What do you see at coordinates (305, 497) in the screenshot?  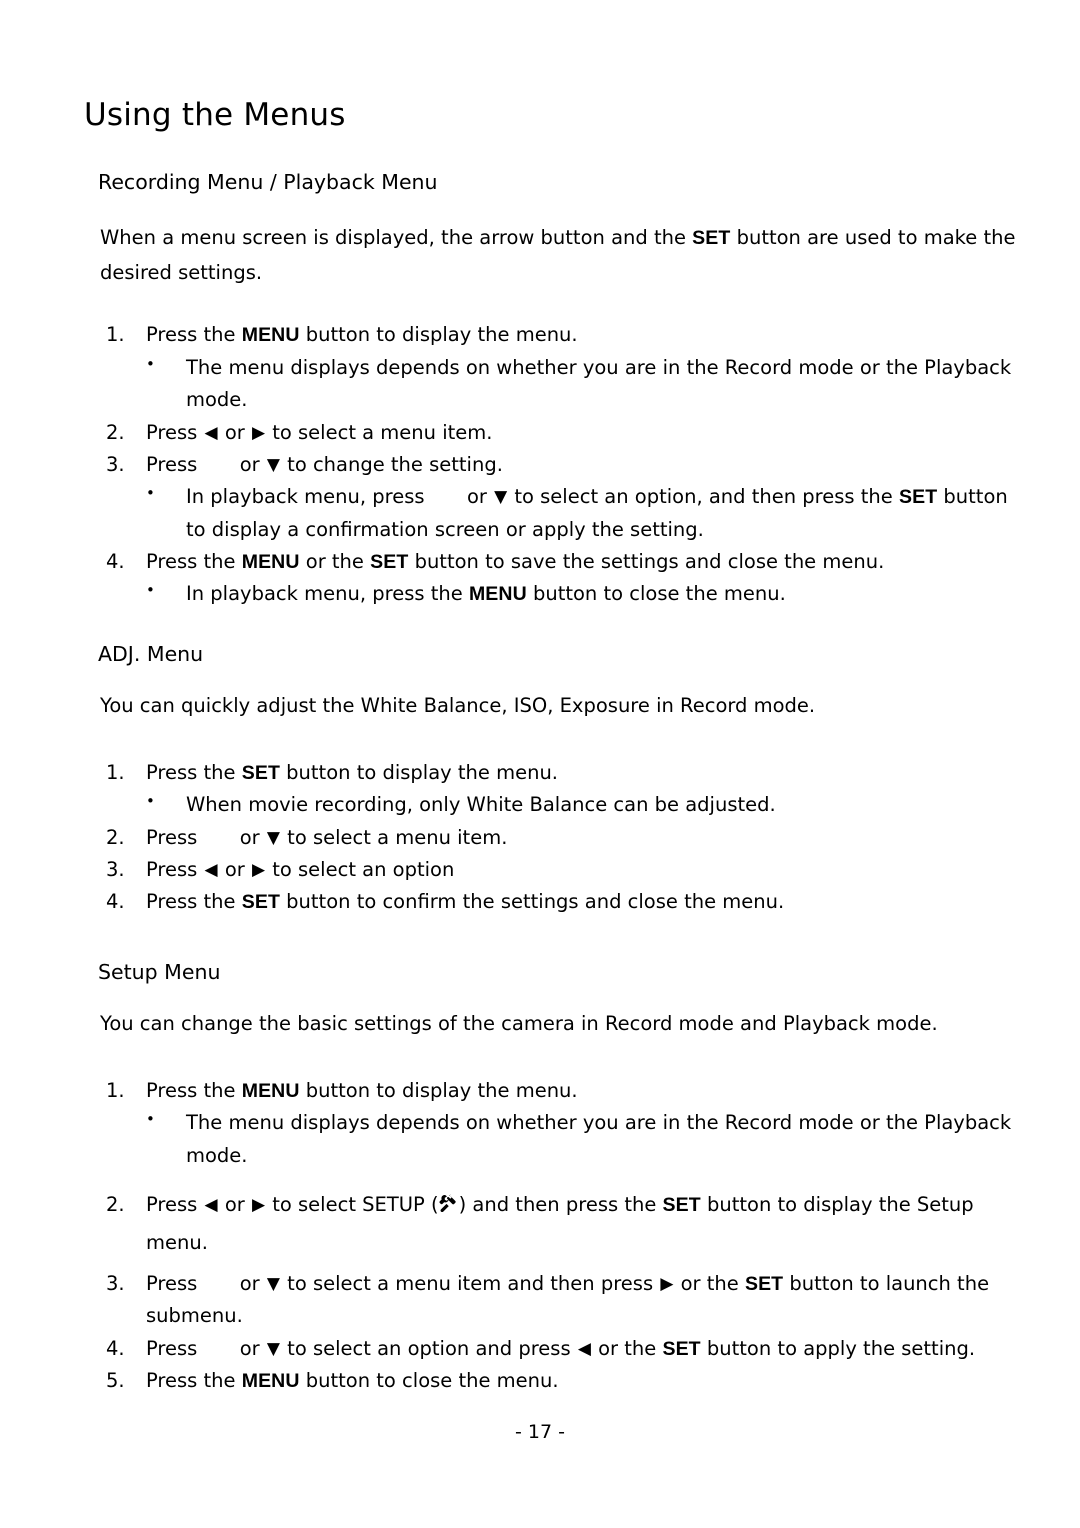 I see `bullet-text-a: In playback menu, press` at bounding box center [305, 497].